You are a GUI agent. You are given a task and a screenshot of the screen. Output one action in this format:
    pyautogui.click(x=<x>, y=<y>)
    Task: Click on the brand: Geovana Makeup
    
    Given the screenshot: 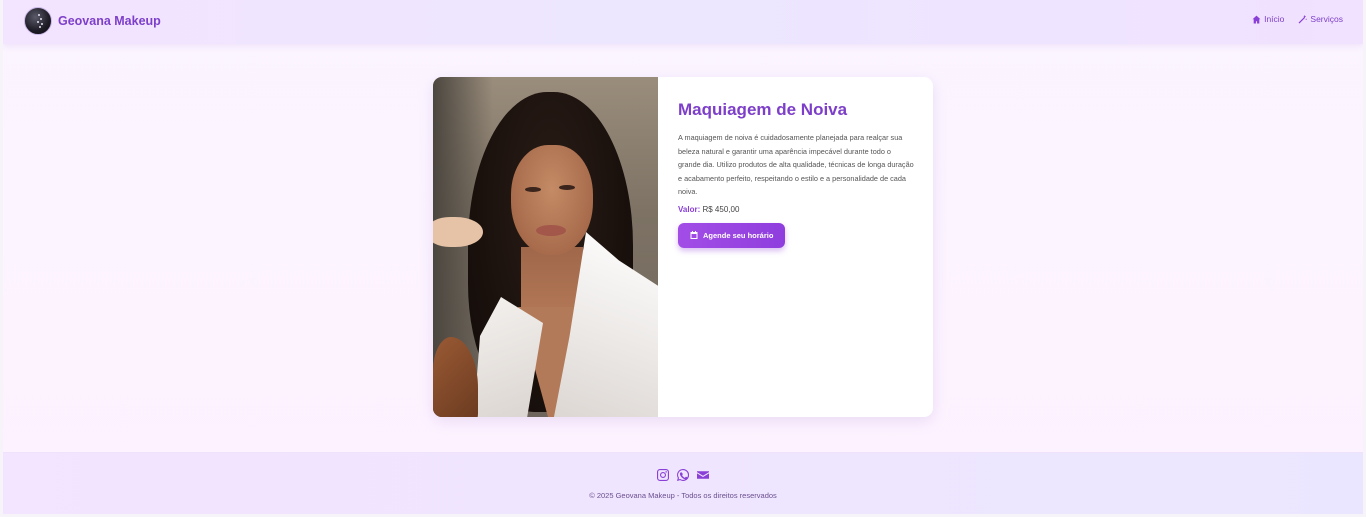 What is the action you would take?
    pyautogui.click(x=92, y=21)
    